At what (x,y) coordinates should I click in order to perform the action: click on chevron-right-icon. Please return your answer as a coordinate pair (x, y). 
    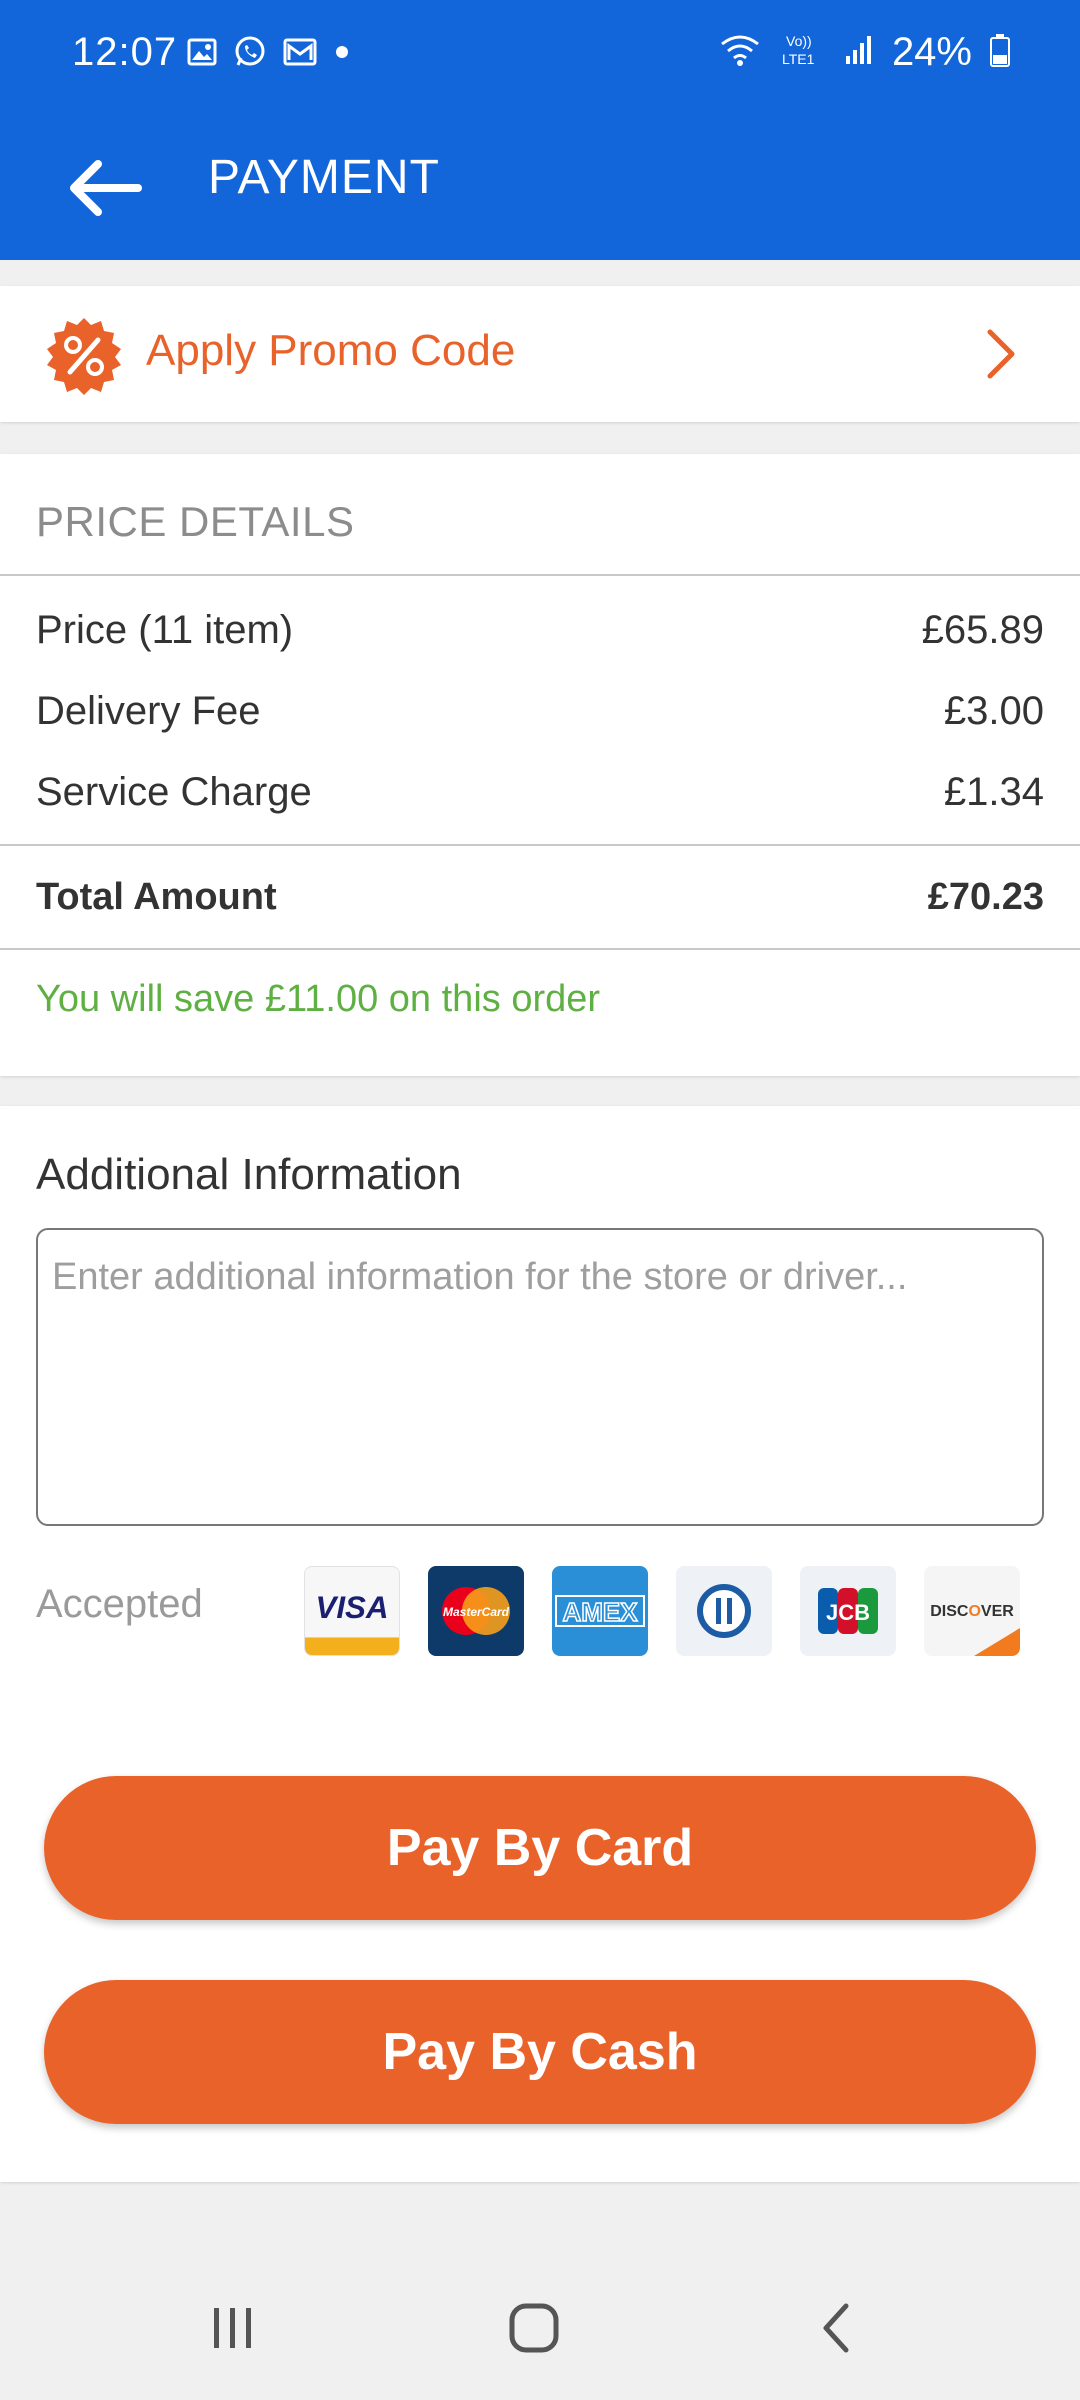
    Looking at the image, I should click on (1000, 354).